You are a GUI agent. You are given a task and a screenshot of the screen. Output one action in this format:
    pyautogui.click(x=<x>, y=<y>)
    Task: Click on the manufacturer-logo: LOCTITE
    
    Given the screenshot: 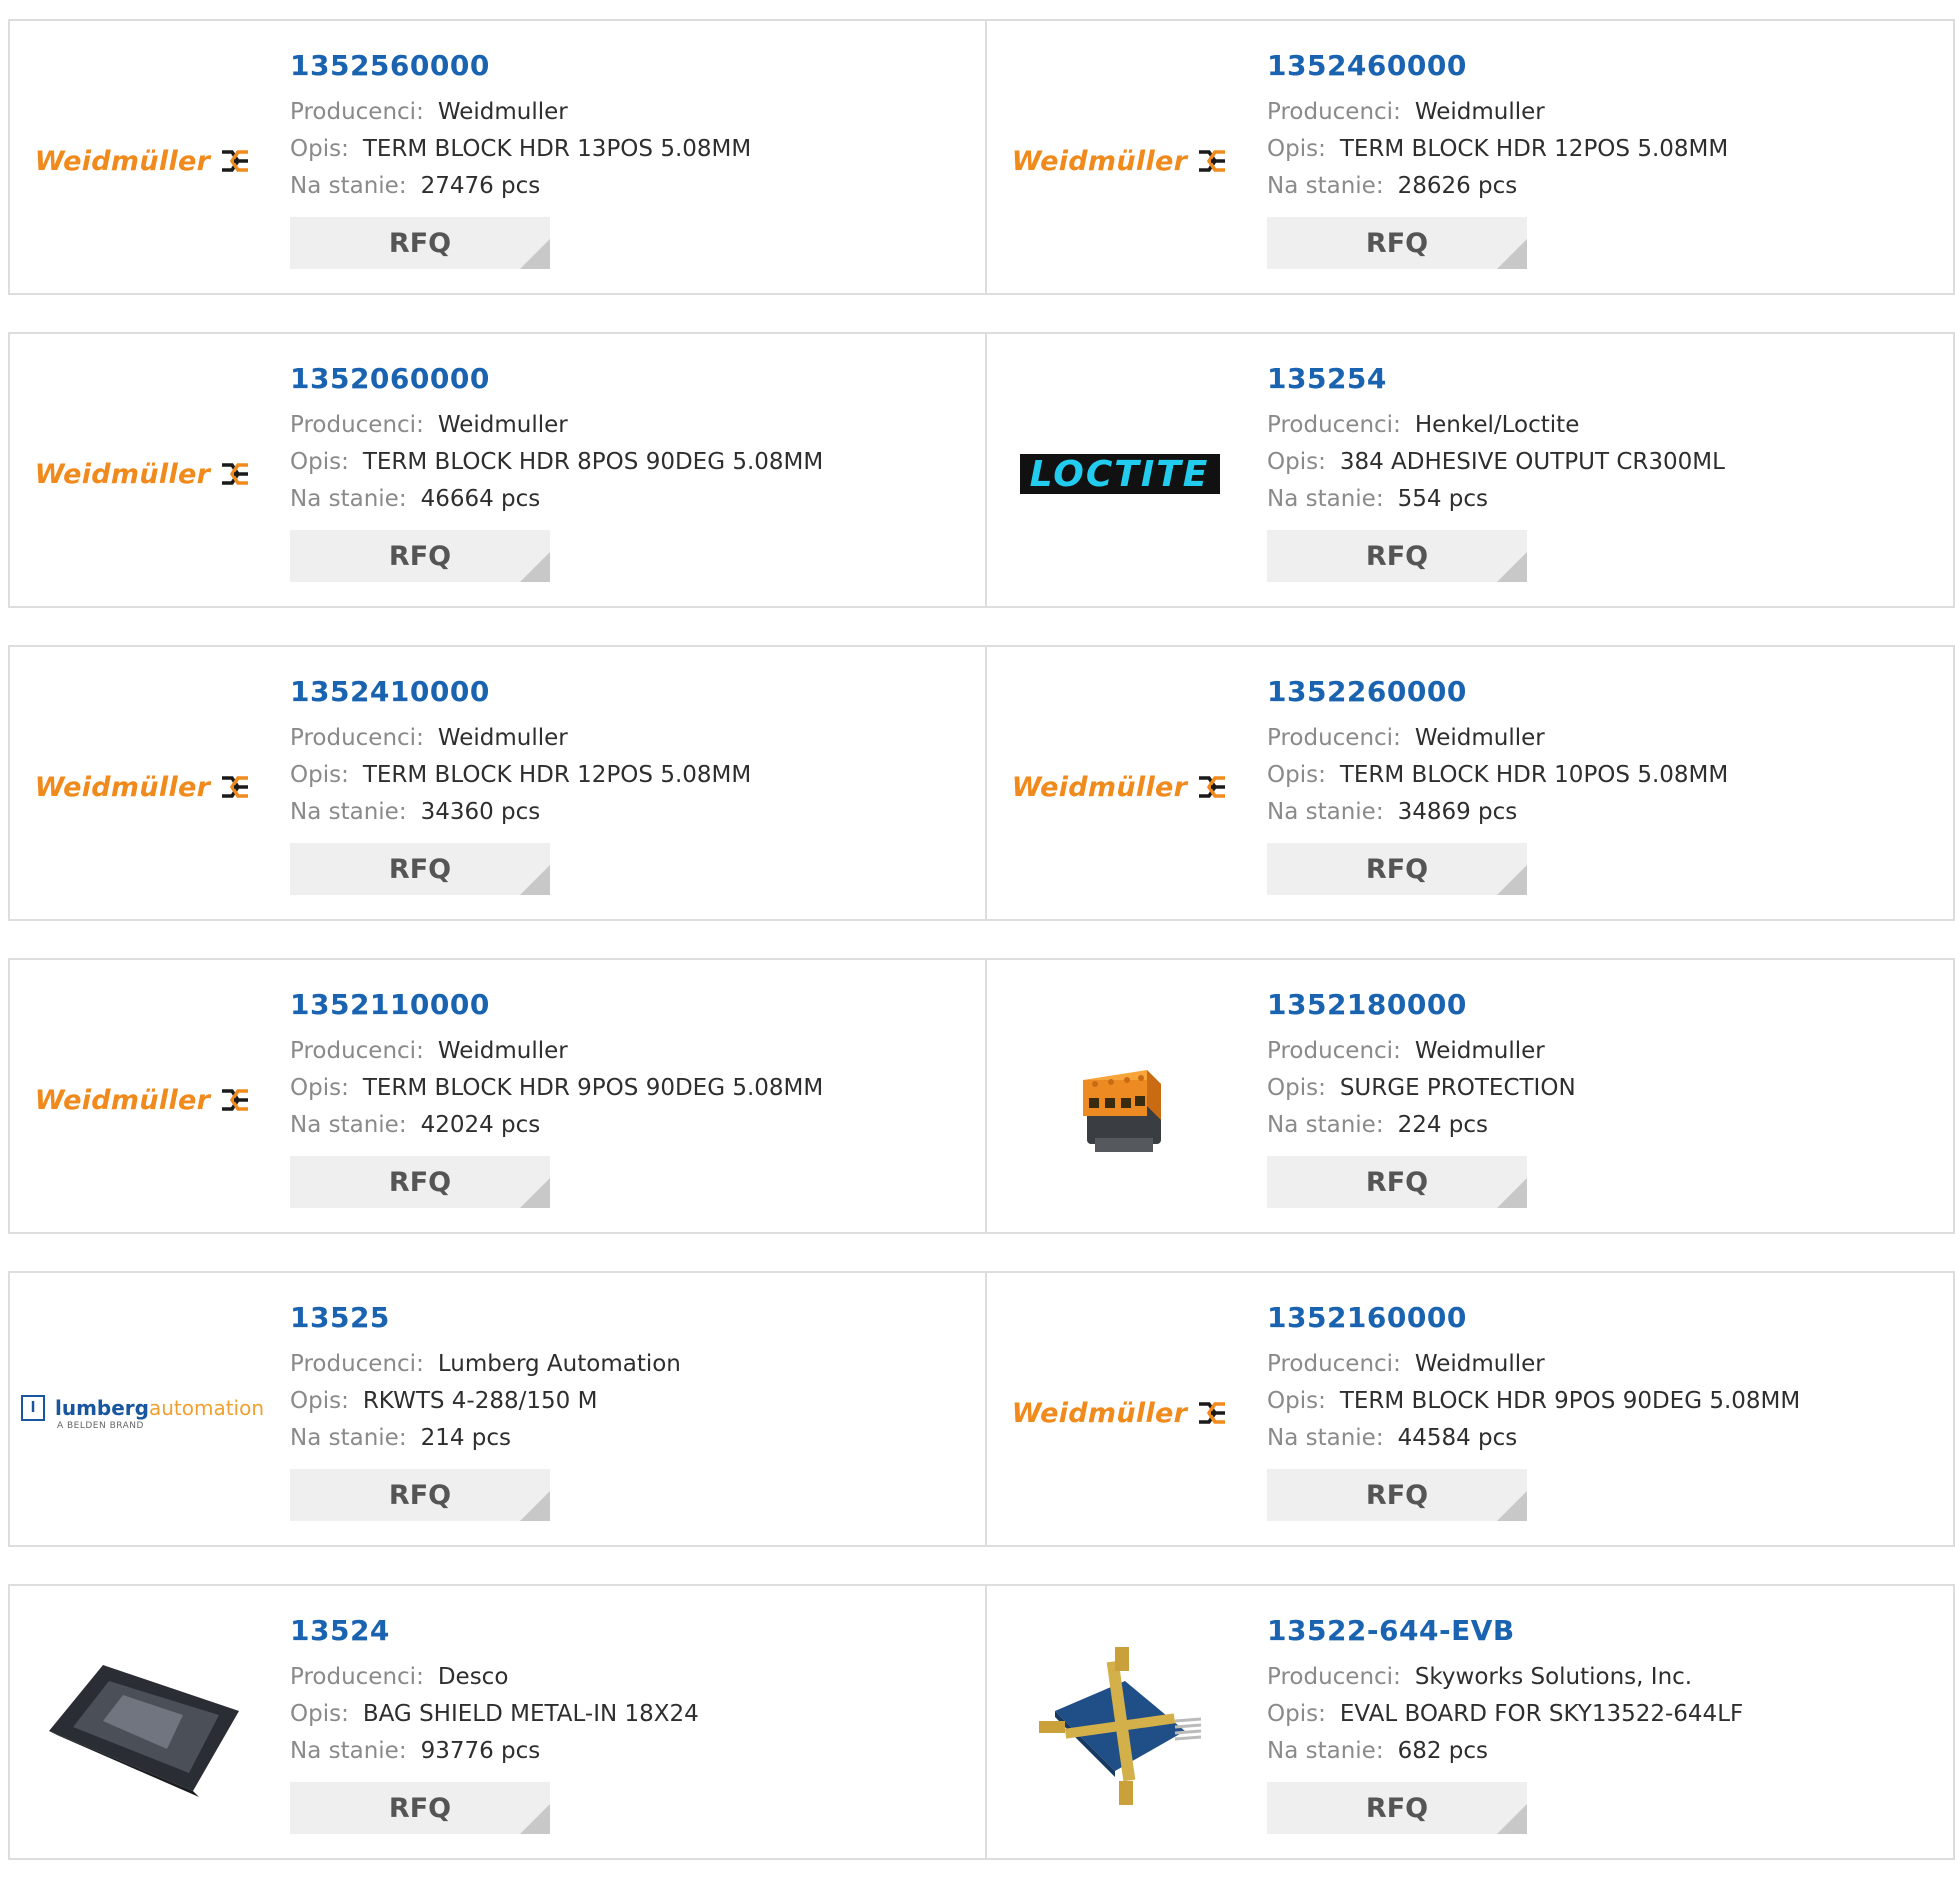 What is the action you would take?
    pyautogui.click(x=1119, y=474)
    